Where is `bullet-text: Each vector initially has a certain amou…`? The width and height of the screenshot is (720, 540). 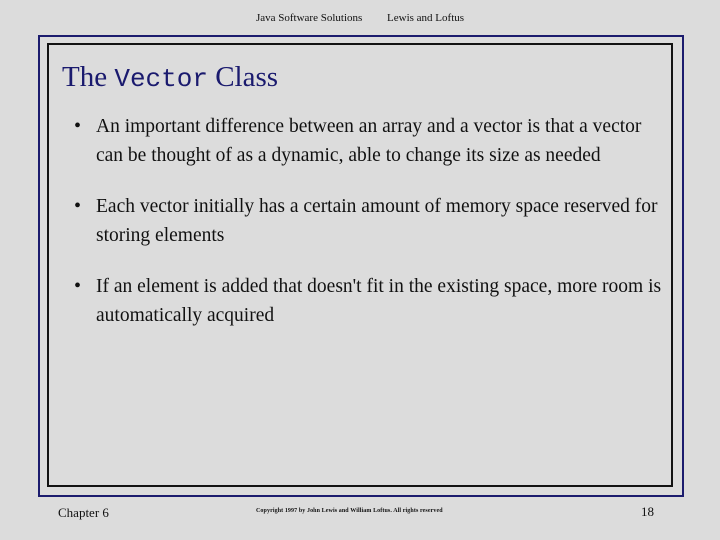
bullet-text: Each vector initially has a certain amou… is located at coordinates (377, 221).